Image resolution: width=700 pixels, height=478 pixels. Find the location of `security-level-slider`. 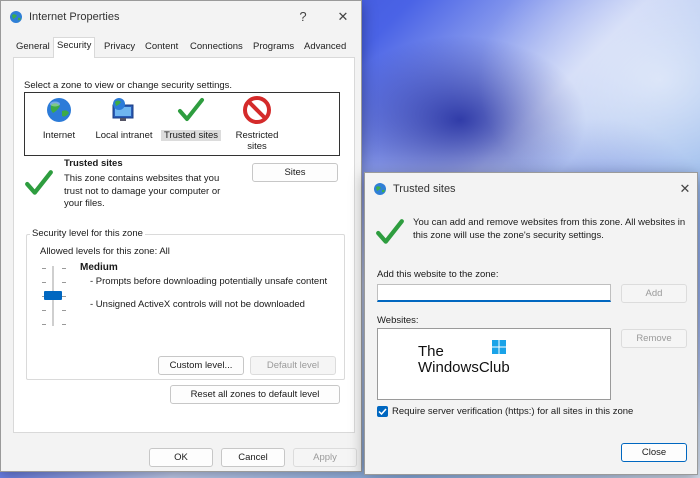

security-level-slider is located at coordinates (55, 296).